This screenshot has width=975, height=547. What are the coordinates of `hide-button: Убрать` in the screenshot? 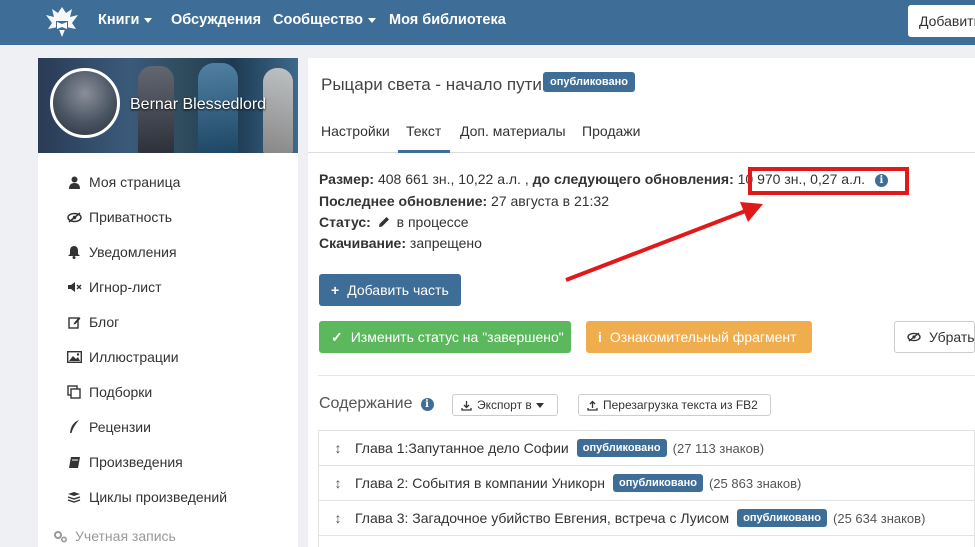 It's located at (934, 337).